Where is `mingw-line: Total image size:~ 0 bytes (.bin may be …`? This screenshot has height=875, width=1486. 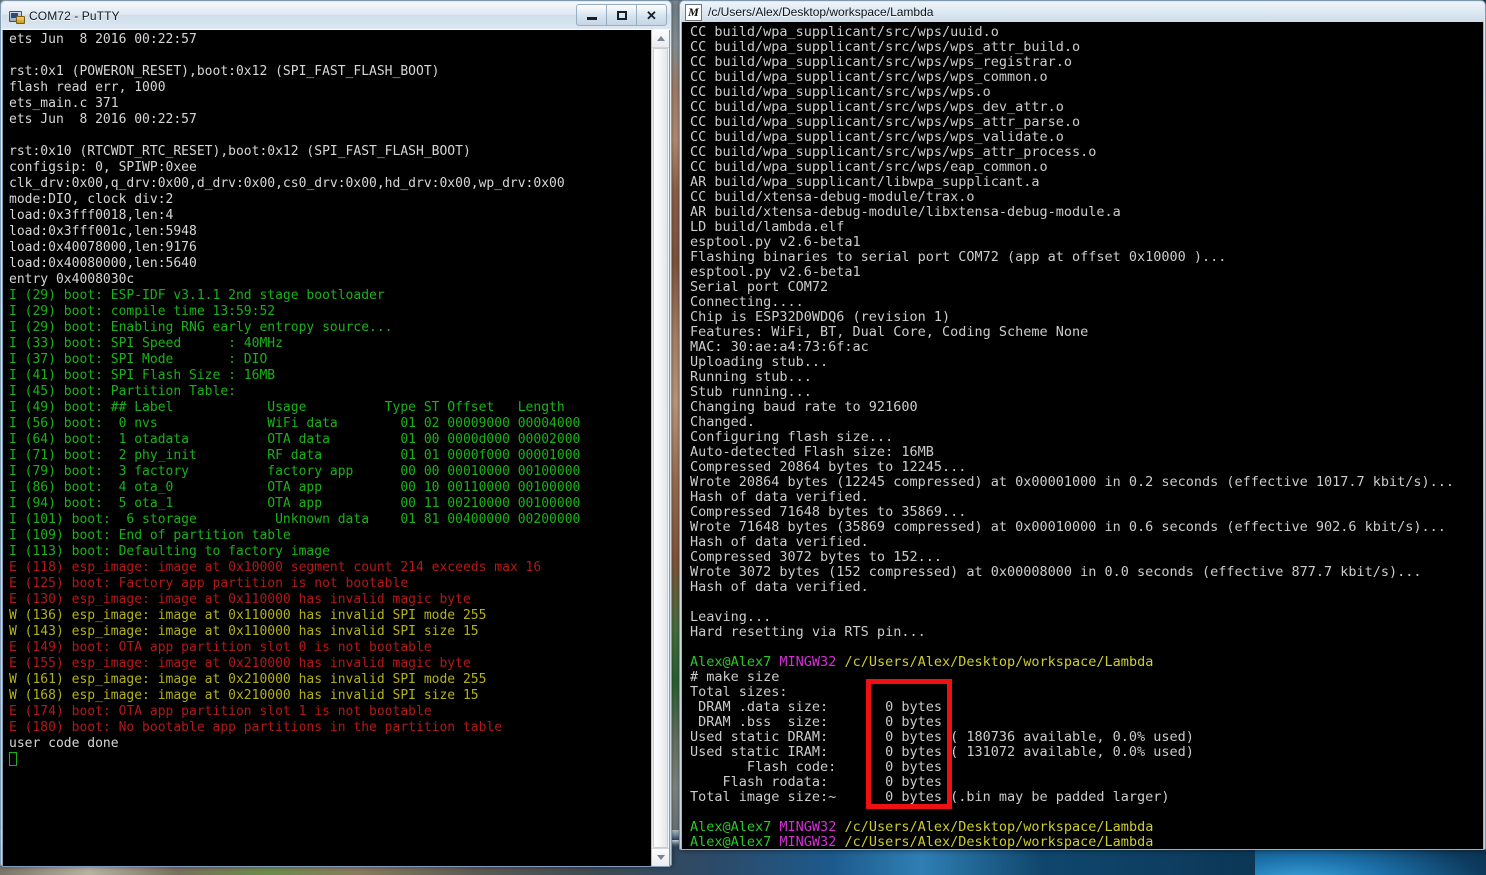 mingw-line: Total image size:~ 0 bytes (.bin may be … is located at coordinates (930, 797).